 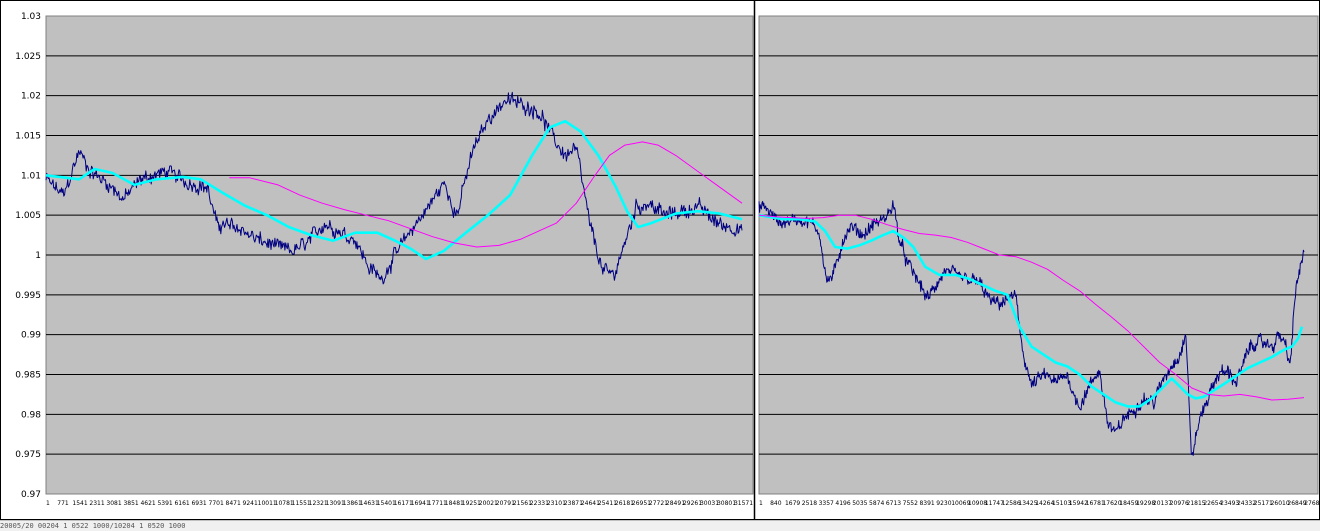 I want to click on x-tick-label: 2518, so click(x=809, y=503).